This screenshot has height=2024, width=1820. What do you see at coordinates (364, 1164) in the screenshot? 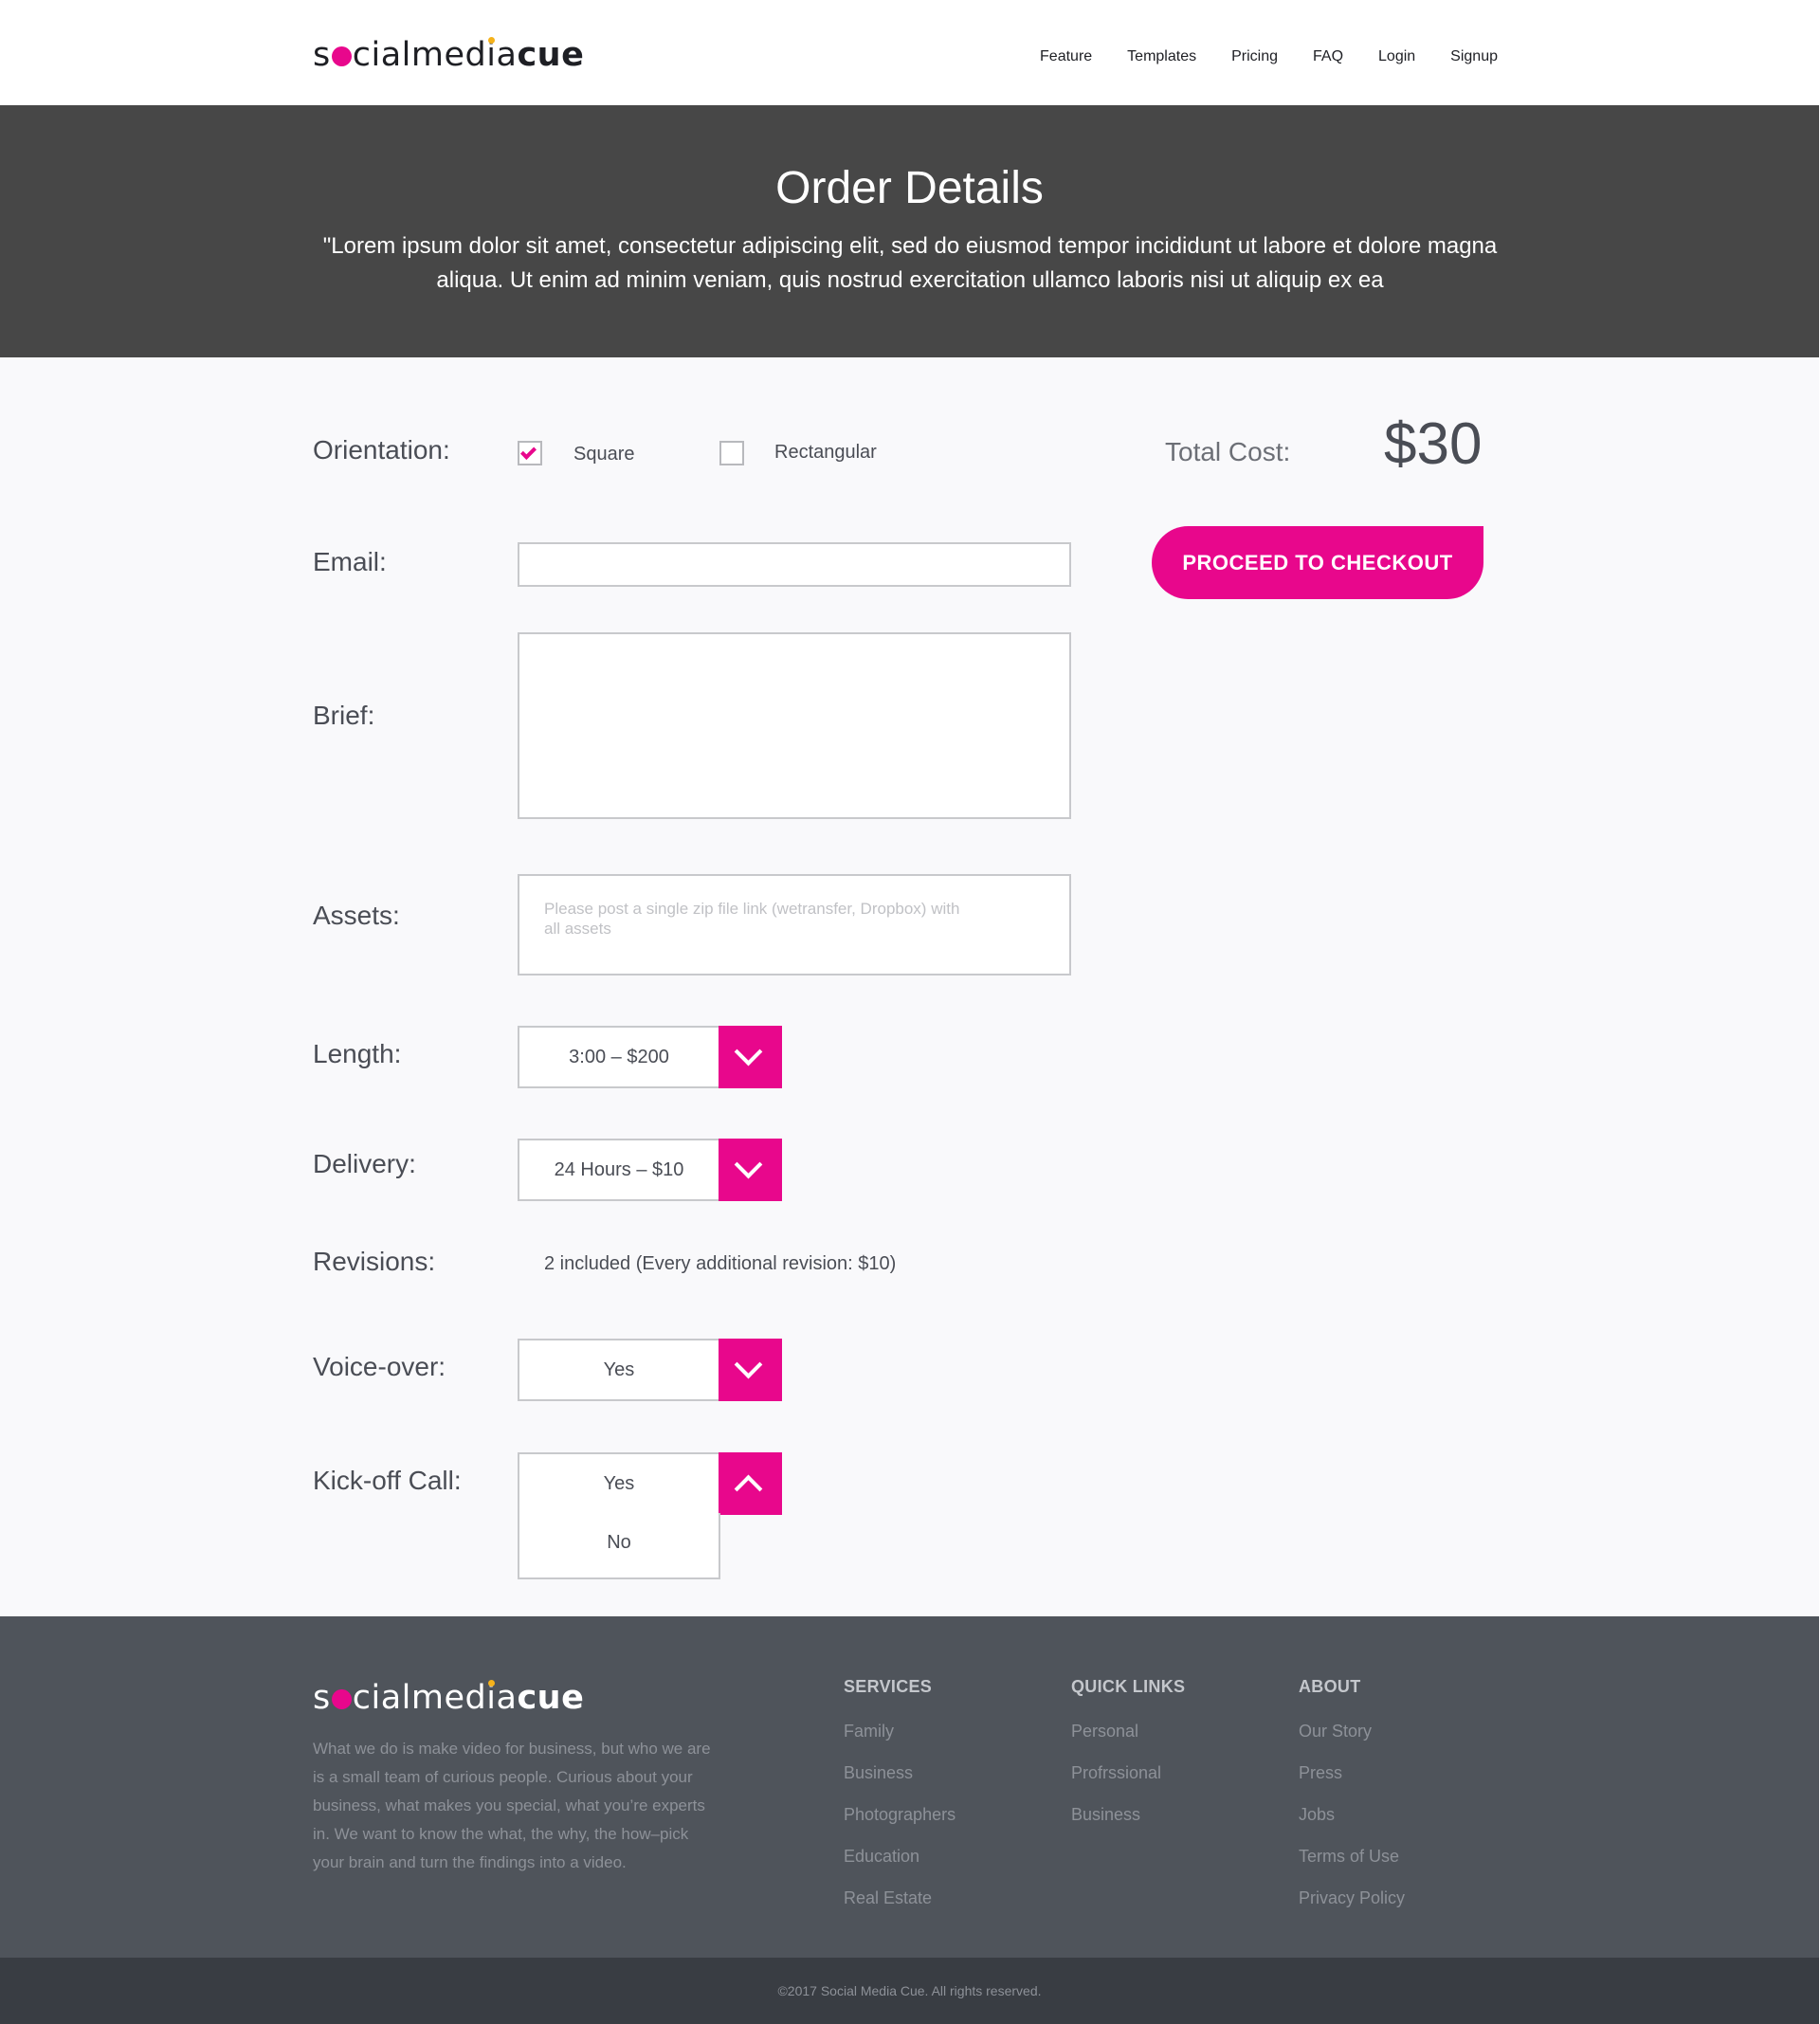
I see `delivery-label: Delivery:` at bounding box center [364, 1164].